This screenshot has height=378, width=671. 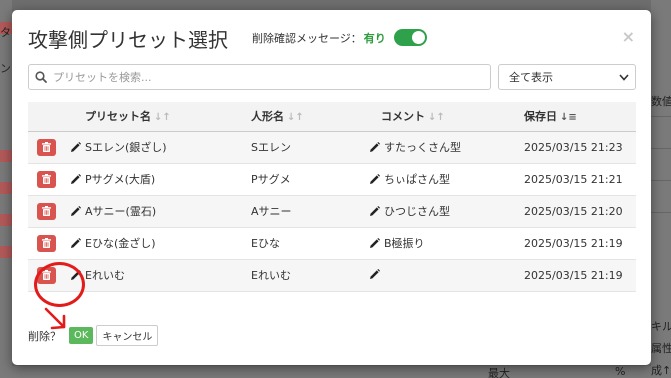 What do you see at coordinates (160, 275) in the screenshot?
I see `preset-name-cell: Eれいむ` at bounding box center [160, 275].